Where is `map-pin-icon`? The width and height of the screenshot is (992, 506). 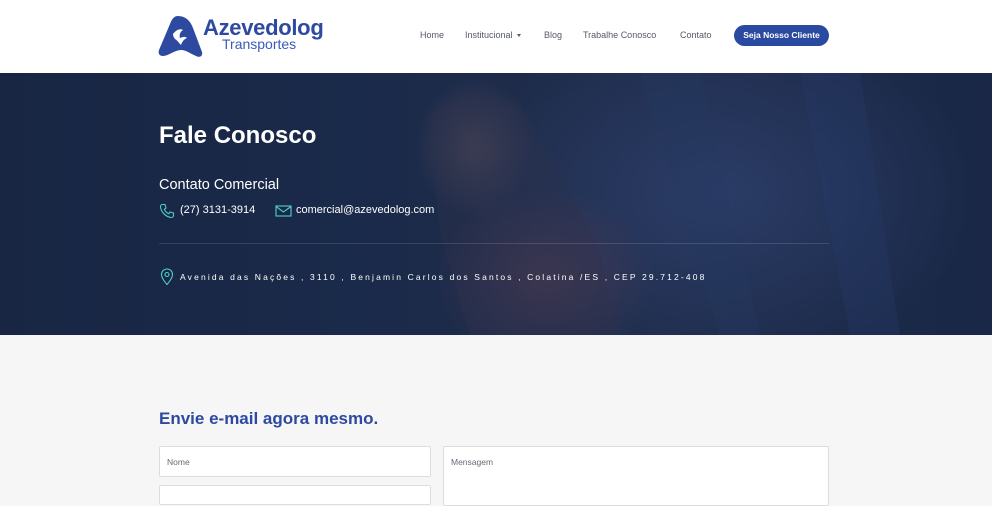 map-pin-icon is located at coordinates (167, 277).